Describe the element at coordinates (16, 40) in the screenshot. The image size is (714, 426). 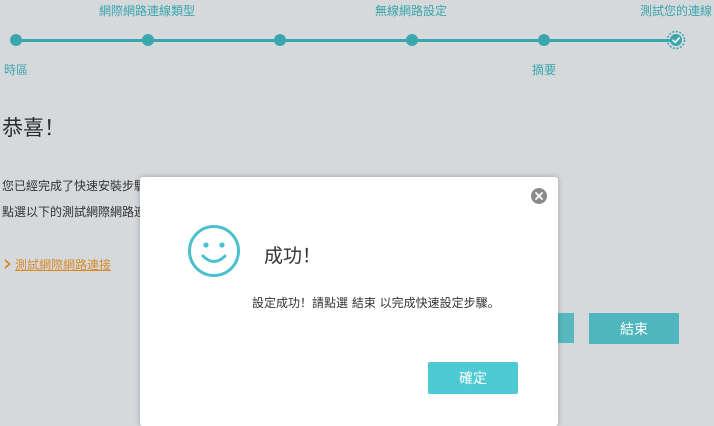
I see `step-dot-timezone` at that location.